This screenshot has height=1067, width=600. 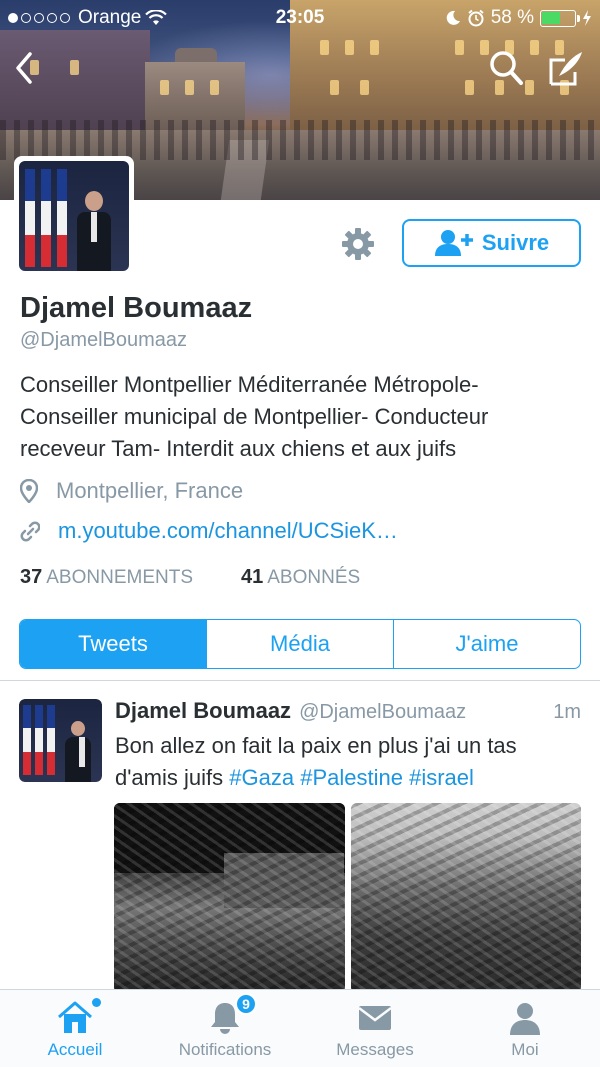 I want to click on gear-icon, so click(x=358, y=244).